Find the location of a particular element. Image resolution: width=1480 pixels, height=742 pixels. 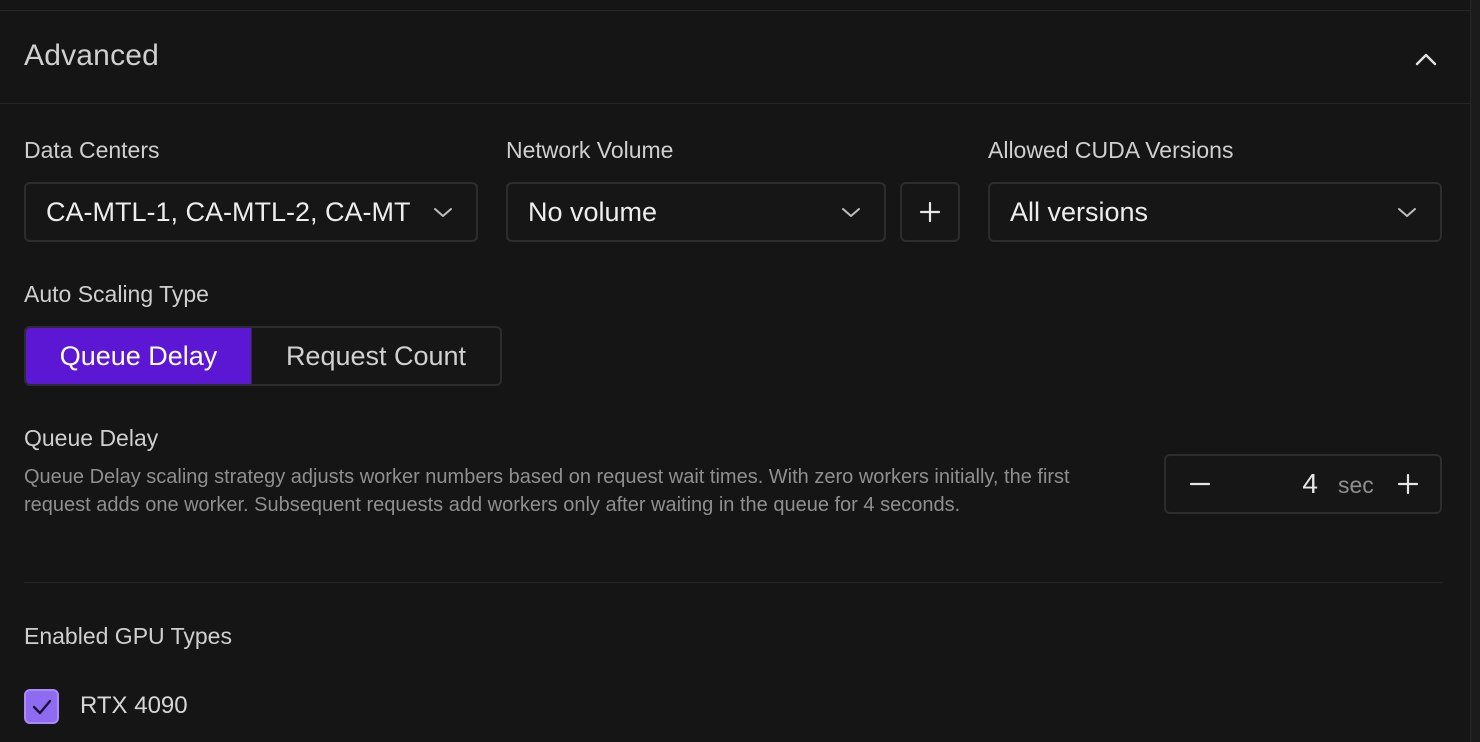

minus-icon is located at coordinates (1200, 484).